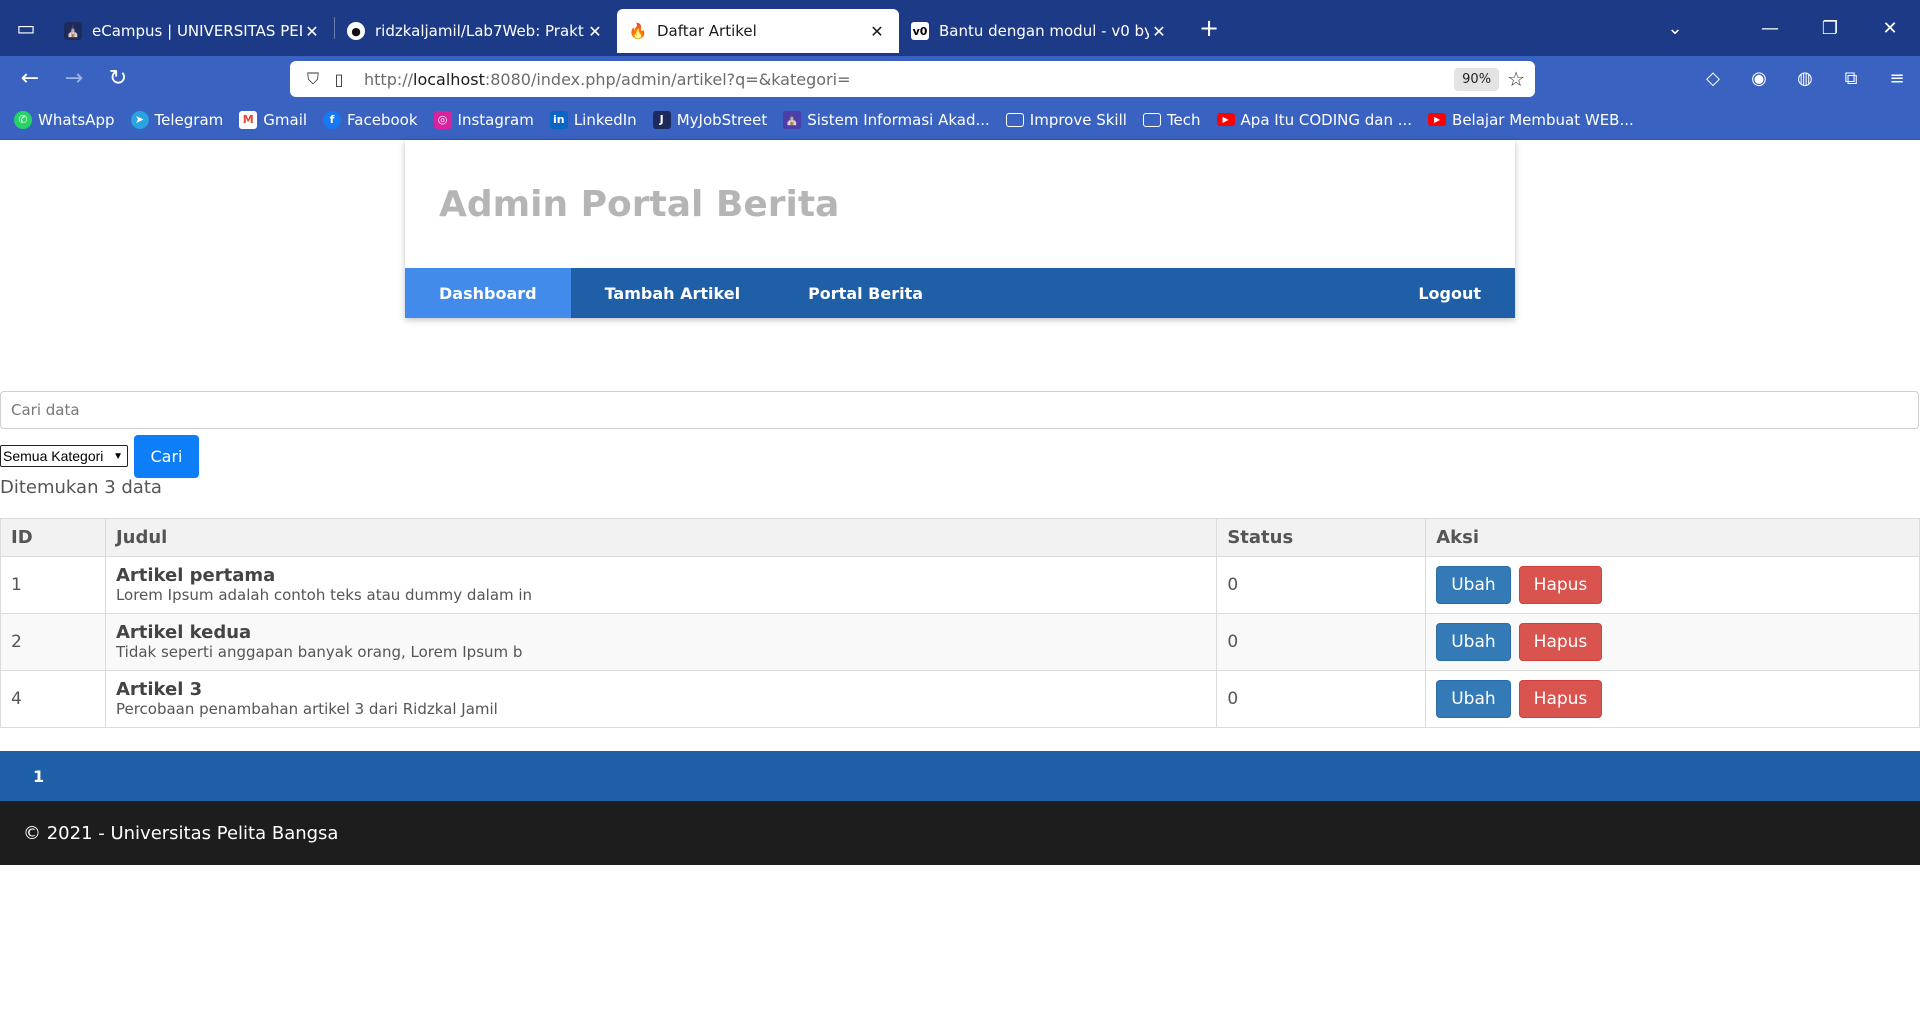  What do you see at coordinates (23, 119) in the screenshot?
I see `whatsapp-icon: ✆` at bounding box center [23, 119].